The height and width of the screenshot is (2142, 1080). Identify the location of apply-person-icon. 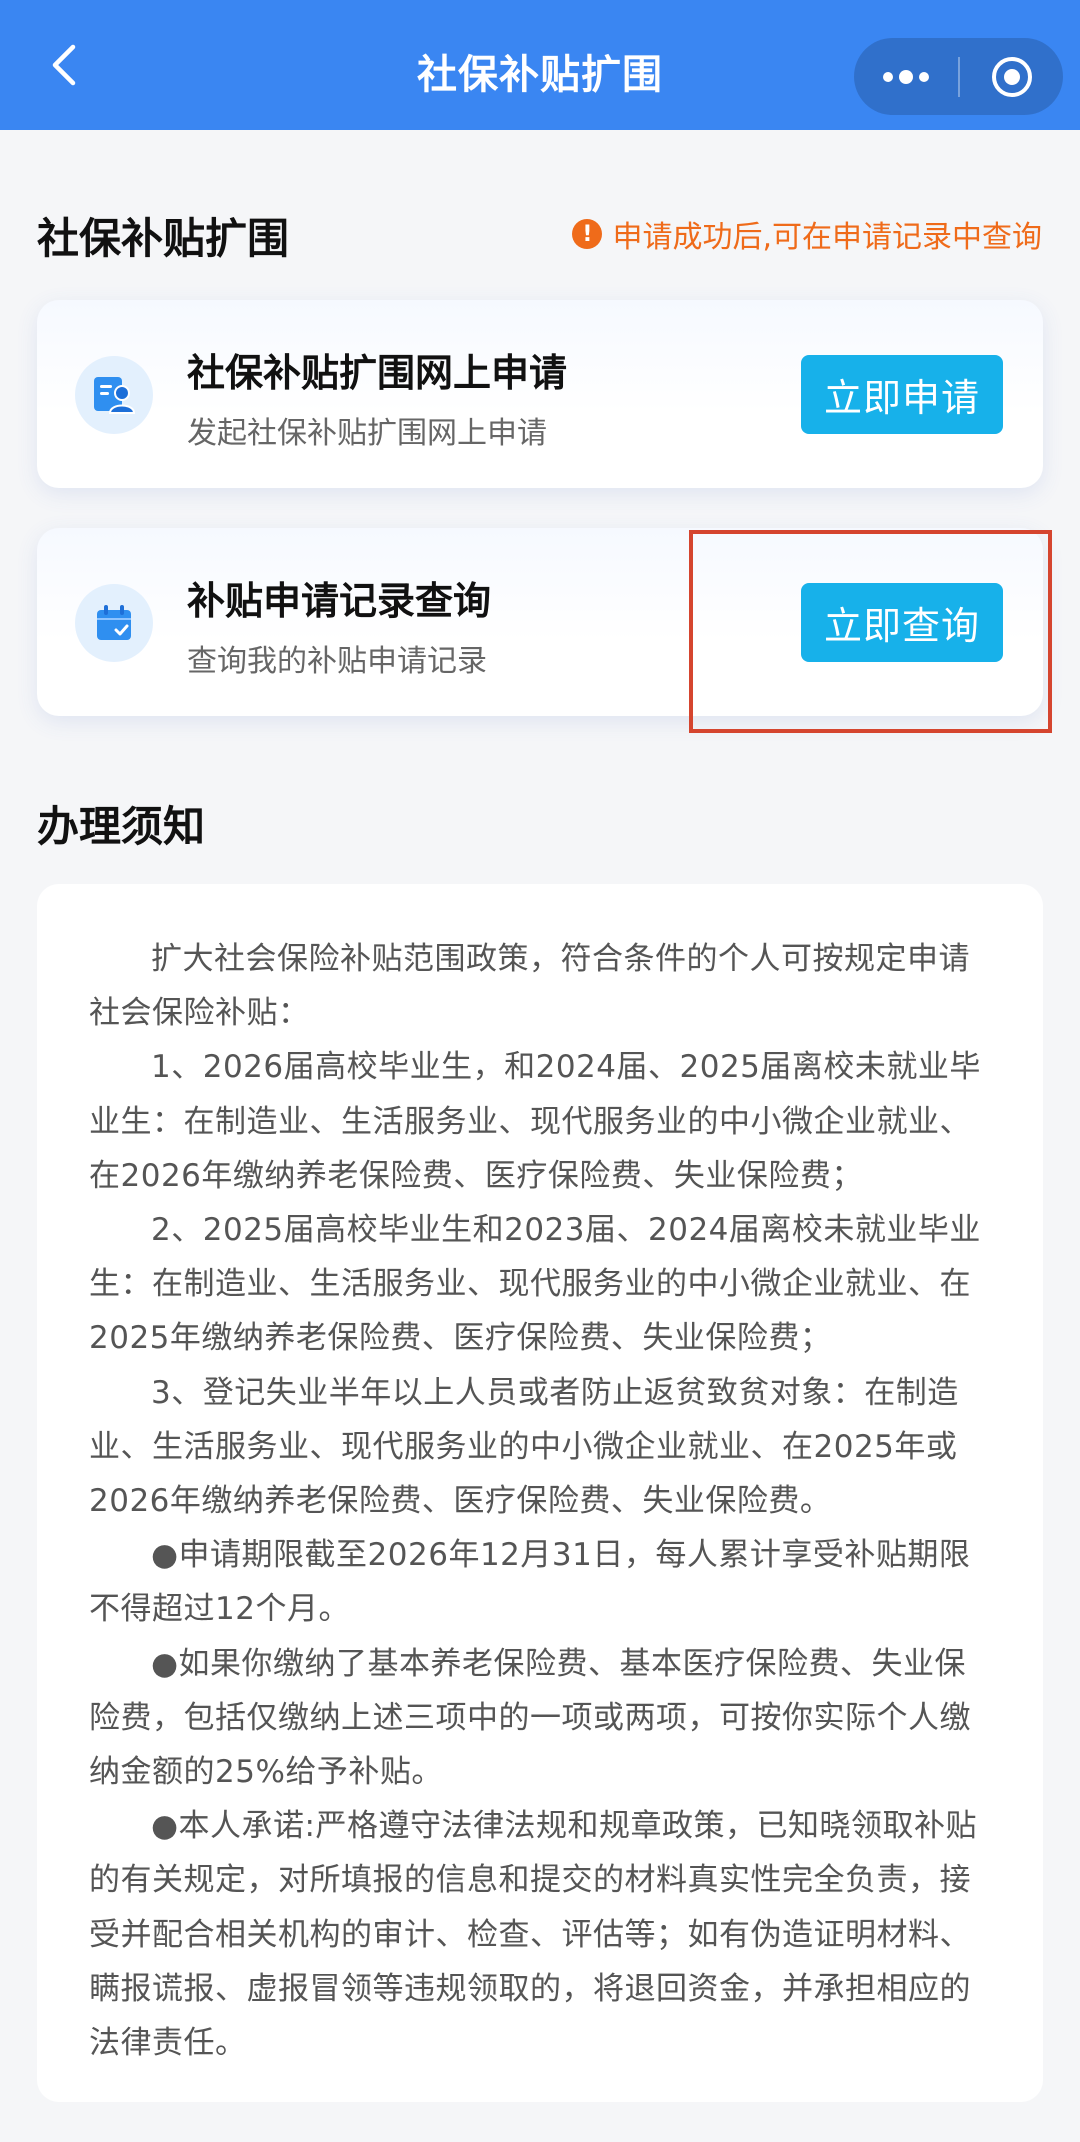
(114, 395).